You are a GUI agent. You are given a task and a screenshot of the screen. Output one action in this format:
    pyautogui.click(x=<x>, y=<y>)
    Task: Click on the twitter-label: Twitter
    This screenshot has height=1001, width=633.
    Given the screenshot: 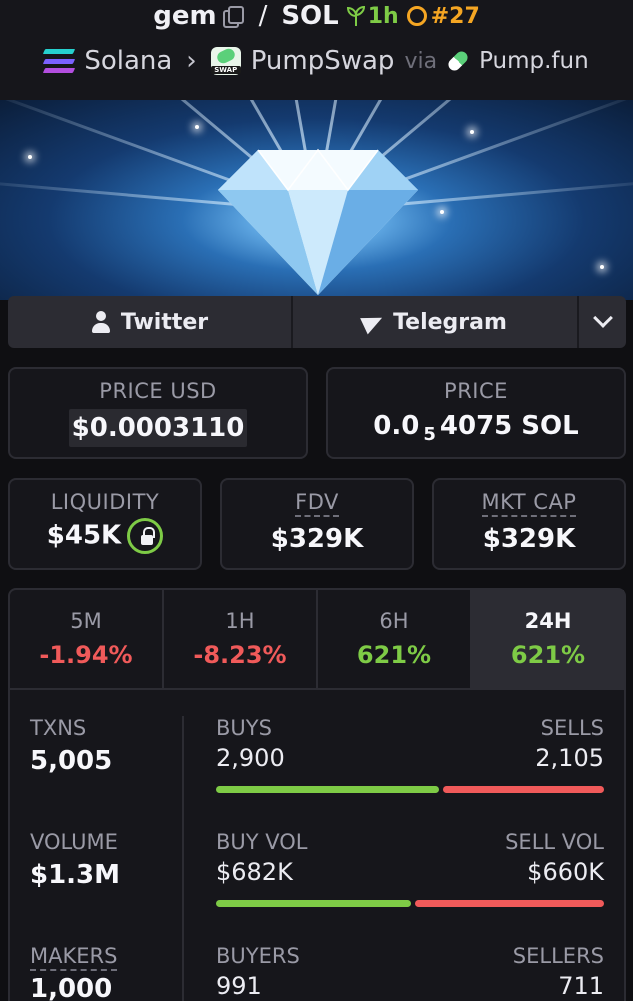 What is the action you would take?
    pyautogui.click(x=164, y=322)
    